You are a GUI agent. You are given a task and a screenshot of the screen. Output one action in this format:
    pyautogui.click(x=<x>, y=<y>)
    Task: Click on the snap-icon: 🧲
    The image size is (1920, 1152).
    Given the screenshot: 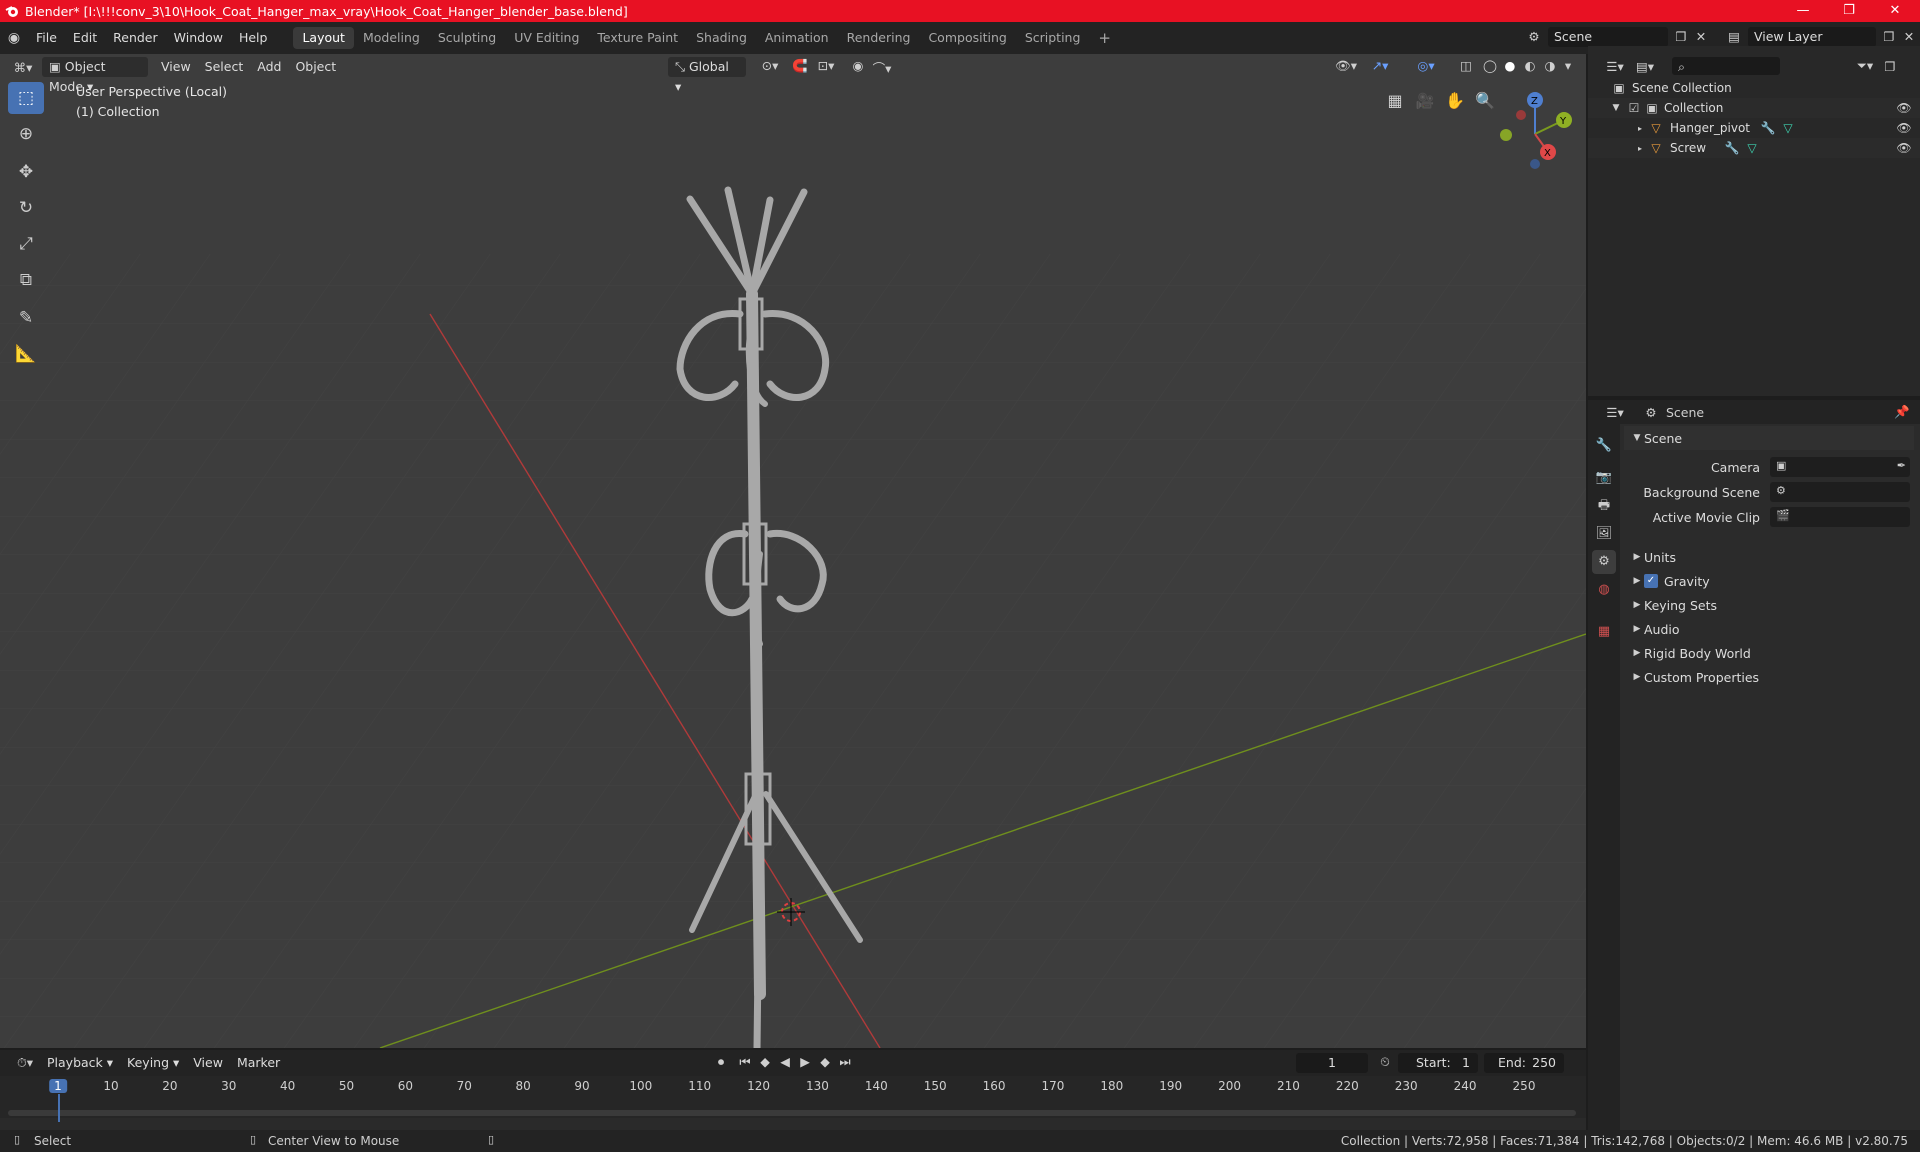 What is the action you would take?
    pyautogui.click(x=800, y=66)
    